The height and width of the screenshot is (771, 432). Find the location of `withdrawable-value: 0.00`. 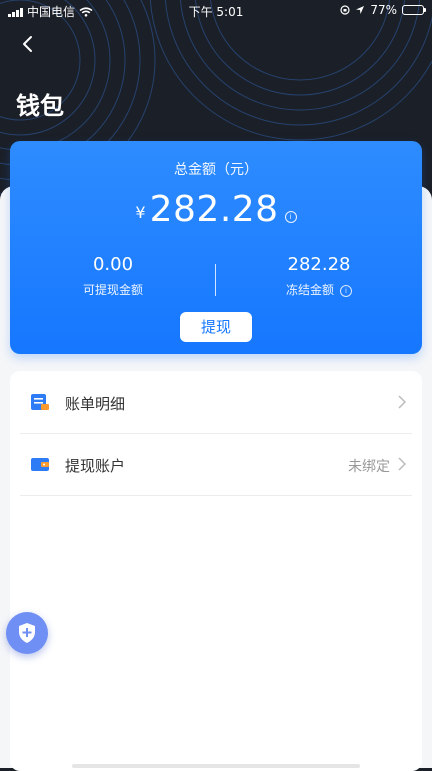

withdrawable-value: 0.00 is located at coordinates (113, 264).